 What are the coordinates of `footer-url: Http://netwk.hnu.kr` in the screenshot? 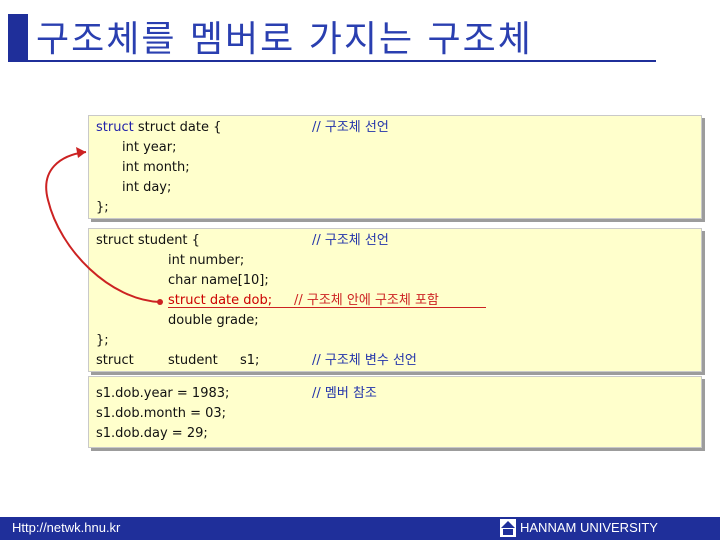 It's located at (66, 527).